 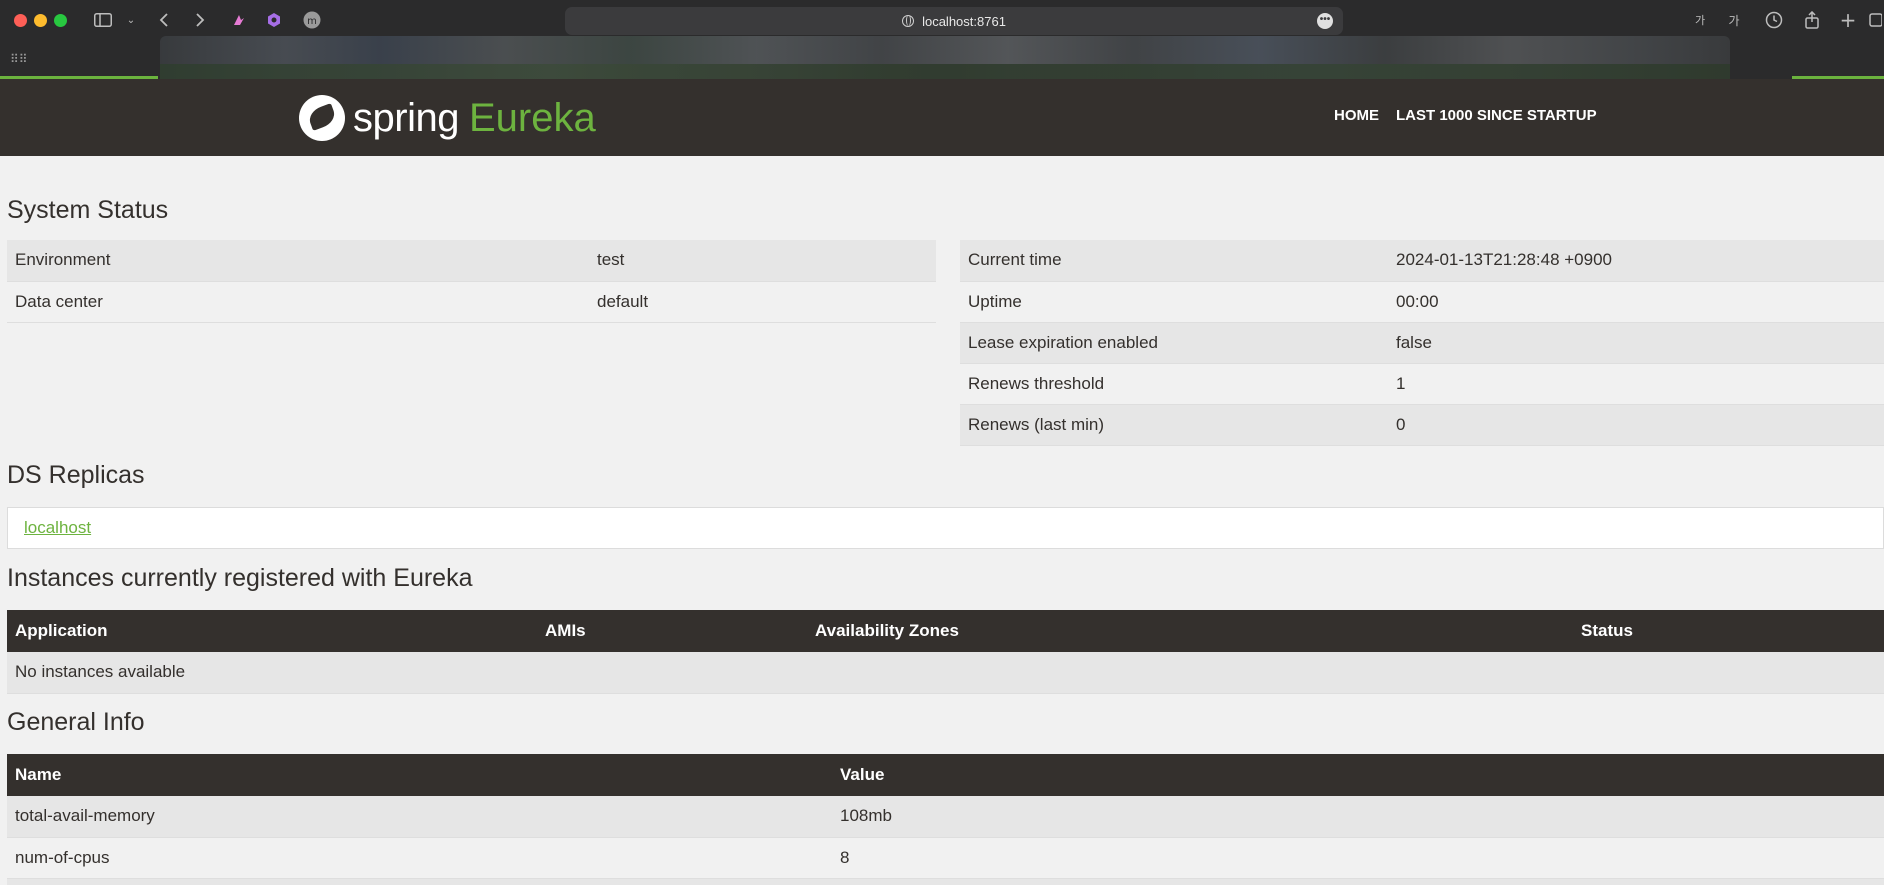 I want to click on minimize-window-button, so click(x=40, y=20).